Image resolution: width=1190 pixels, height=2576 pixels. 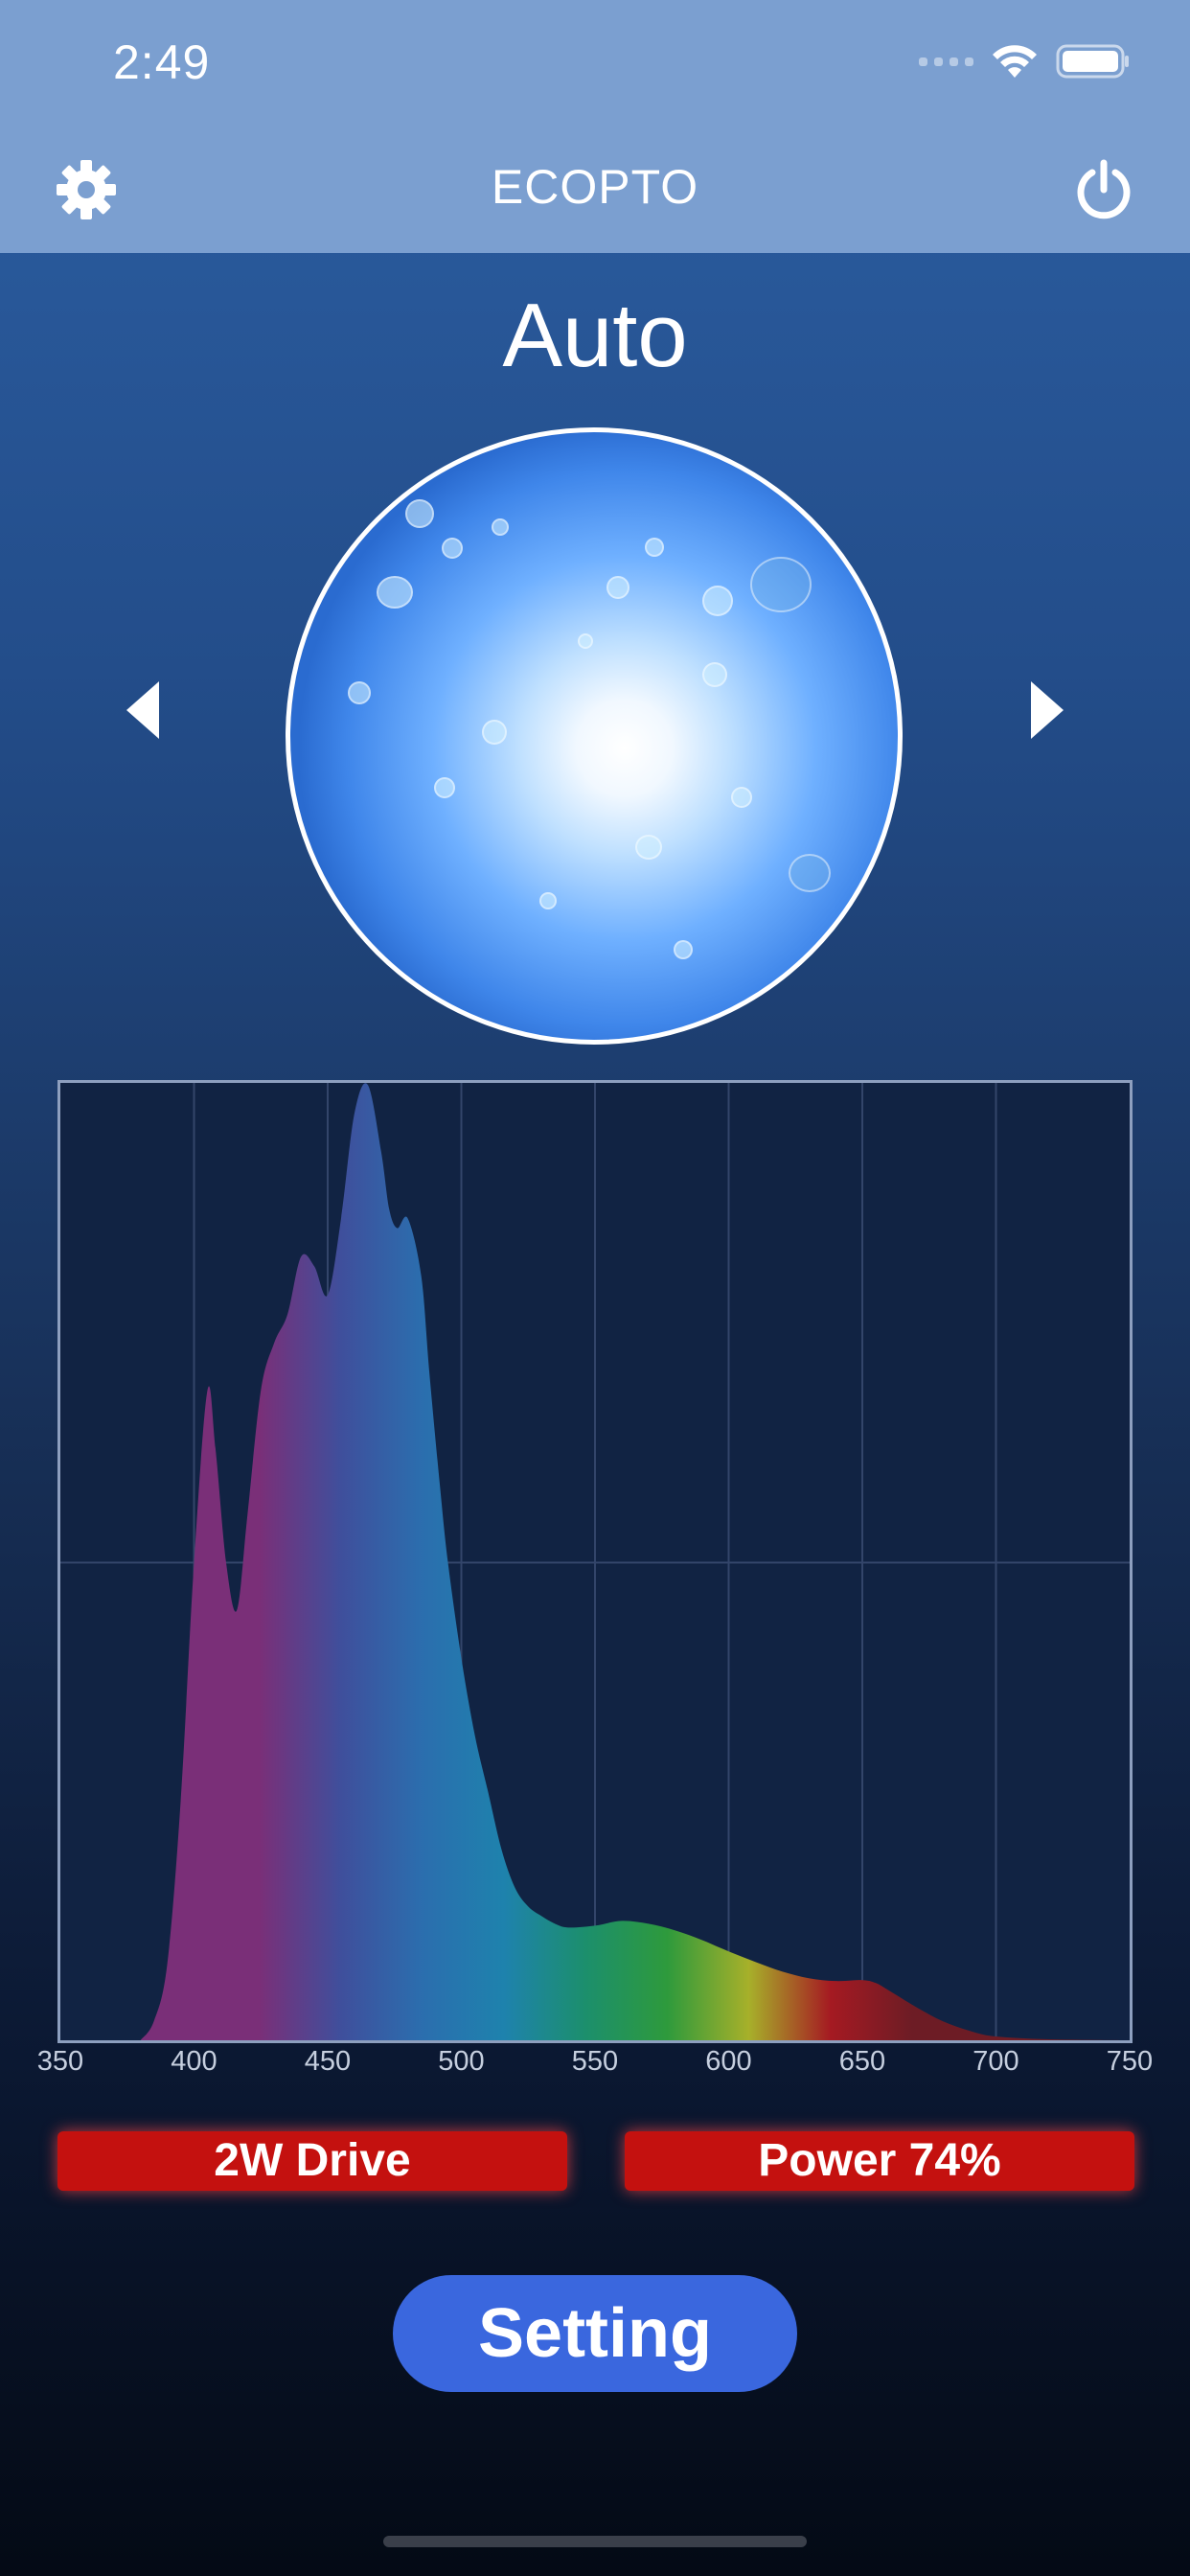 What do you see at coordinates (595, 2333) in the screenshot?
I see `setting-button: Setting` at bounding box center [595, 2333].